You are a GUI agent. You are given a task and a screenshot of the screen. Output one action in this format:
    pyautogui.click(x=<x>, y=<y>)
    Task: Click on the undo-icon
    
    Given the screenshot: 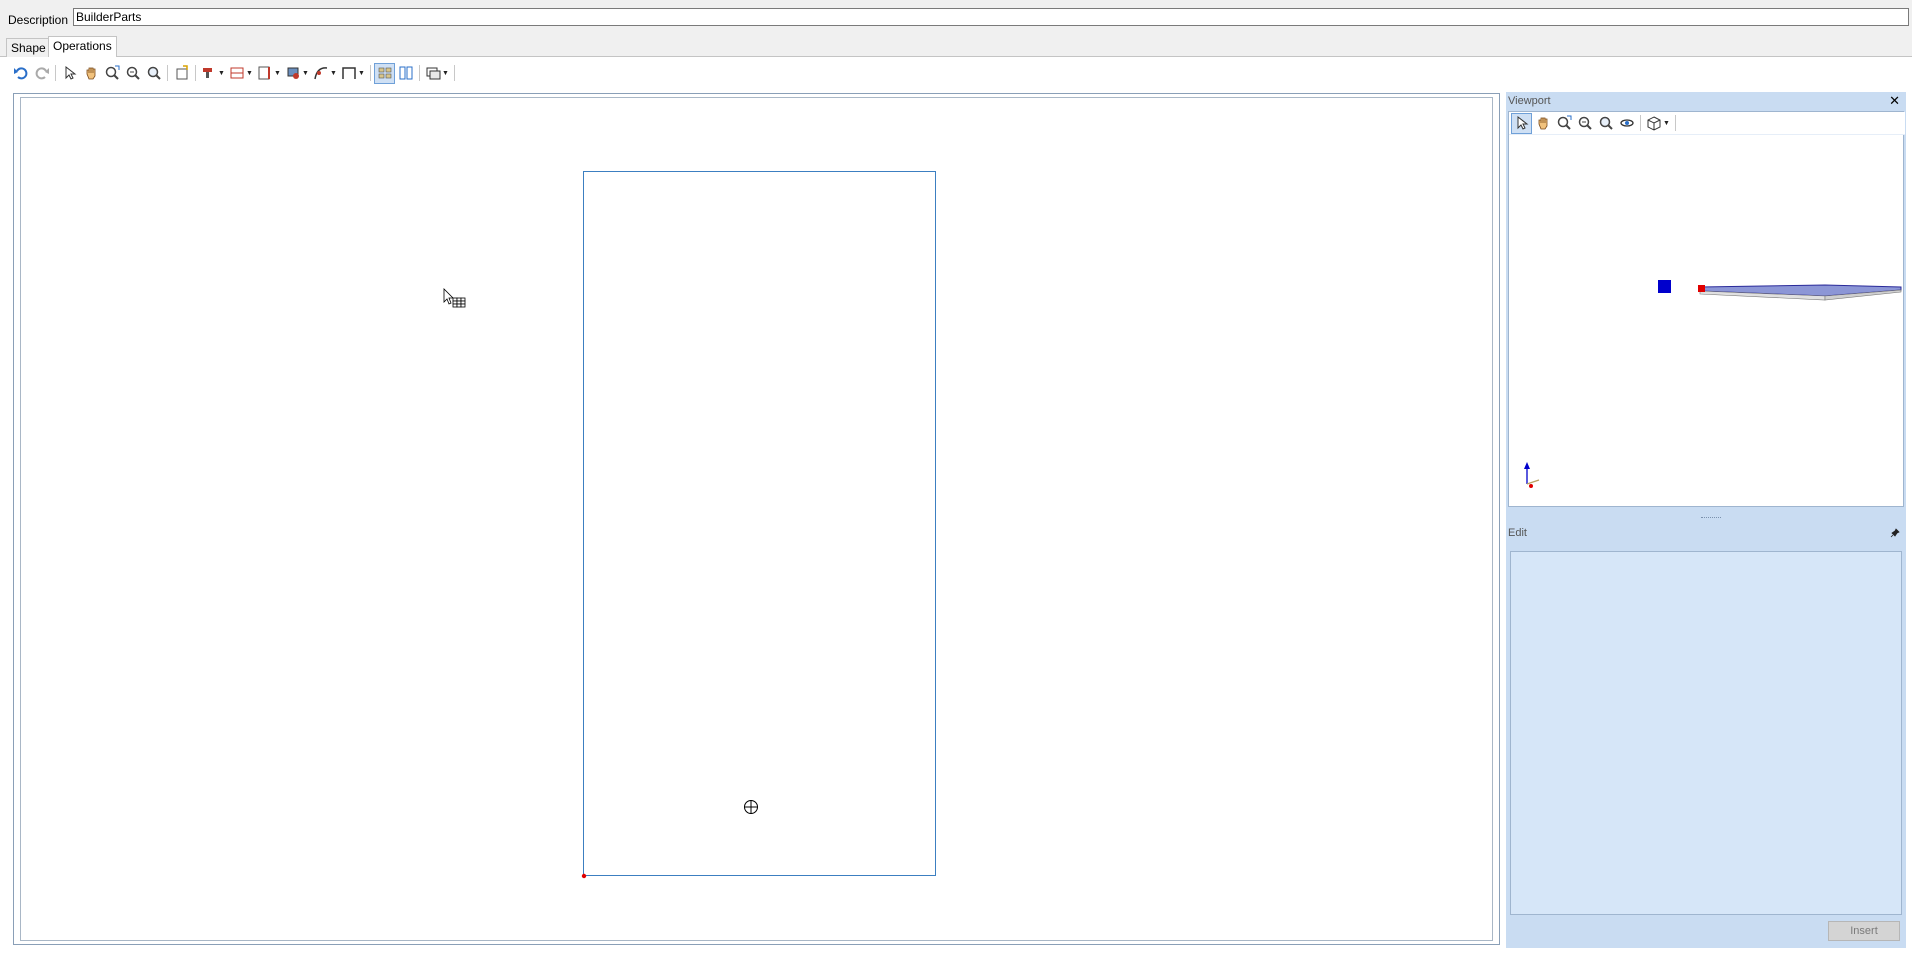 What is the action you would take?
    pyautogui.click(x=20, y=73)
    